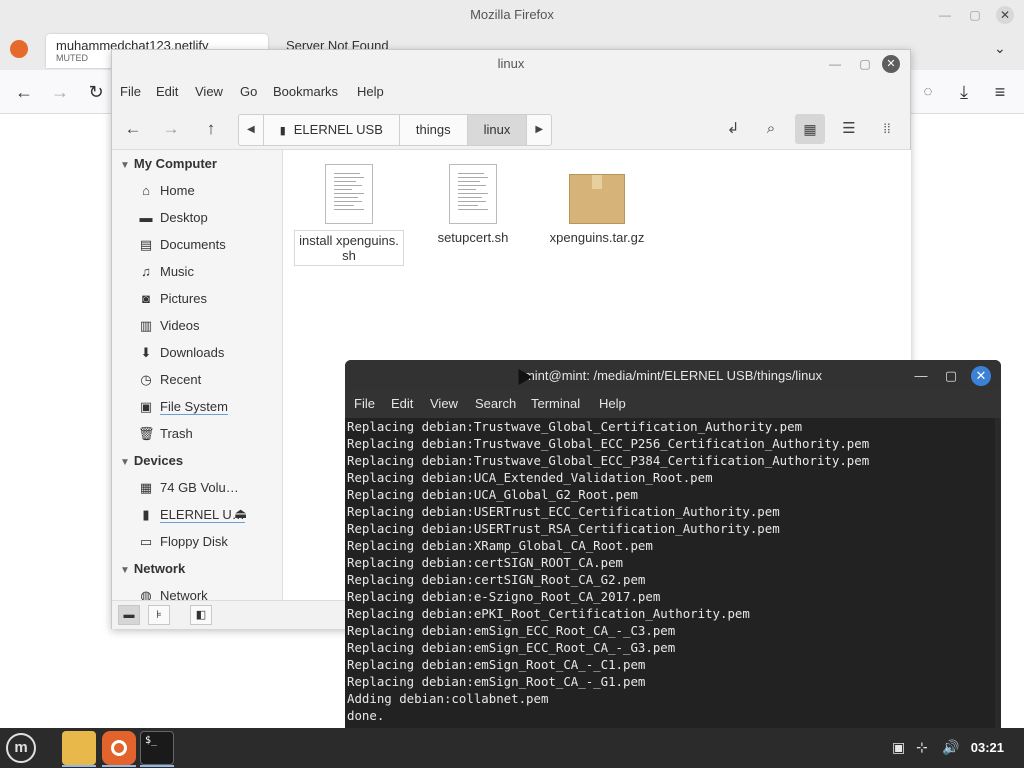 The height and width of the screenshot is (768, 1024). Describe the element at coordinates (240, 513) in the screenshot. I see `eject-icon: ⏏` at that location.